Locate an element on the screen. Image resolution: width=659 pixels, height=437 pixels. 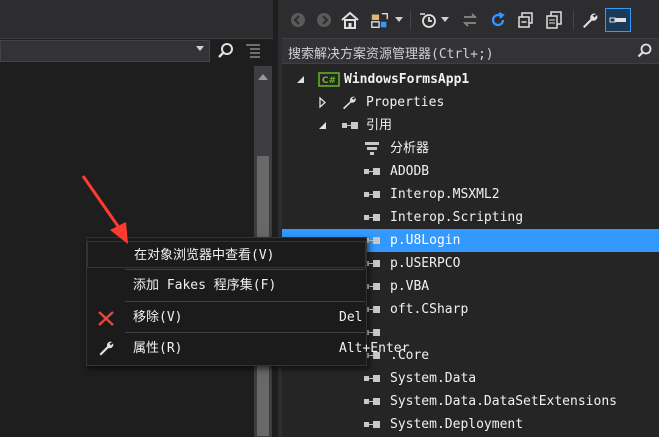
annotation-arrow-icon is located at coordinates (104, 209).